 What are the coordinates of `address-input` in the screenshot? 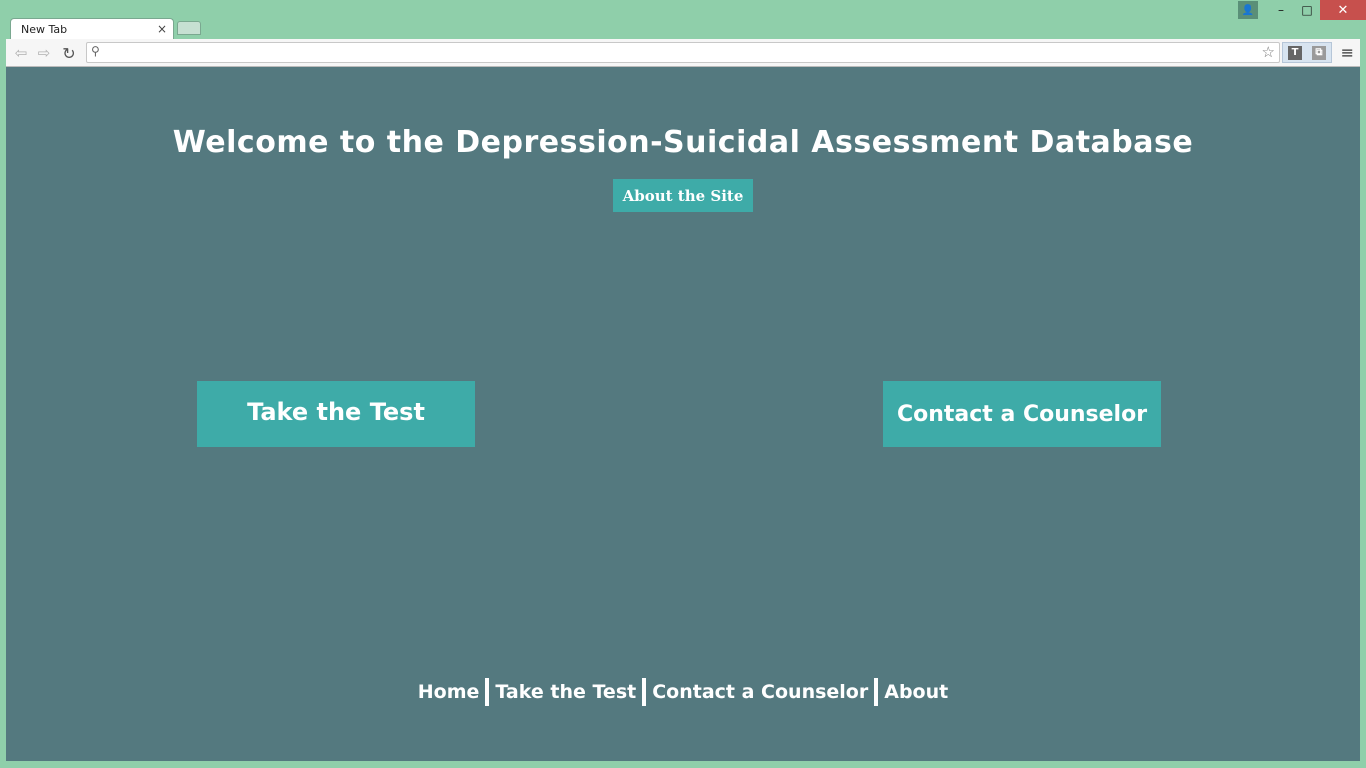 It's located at (681, 53).